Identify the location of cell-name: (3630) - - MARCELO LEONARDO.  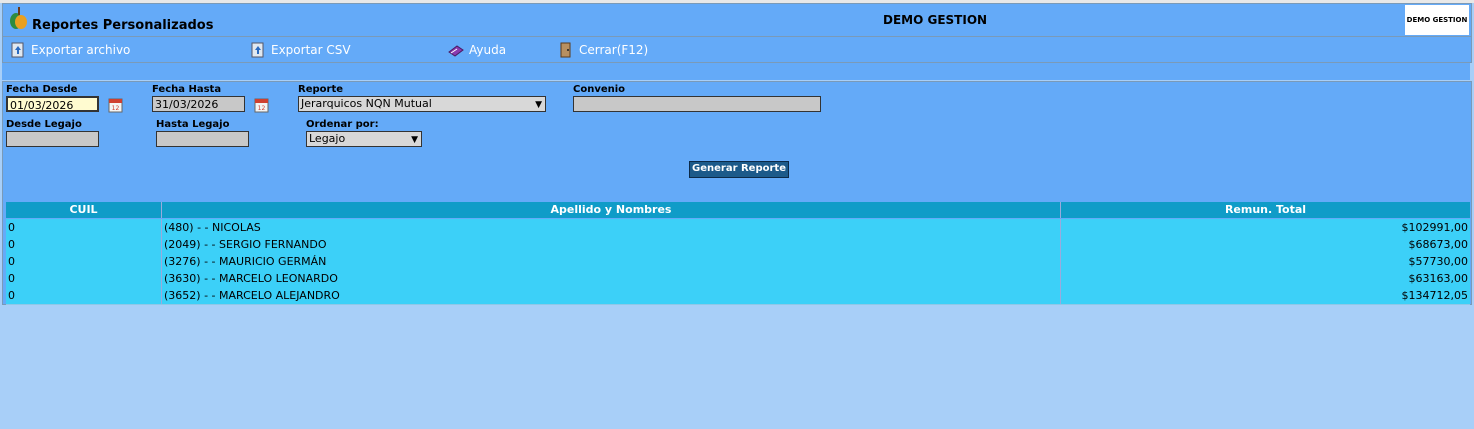
(611, 278).